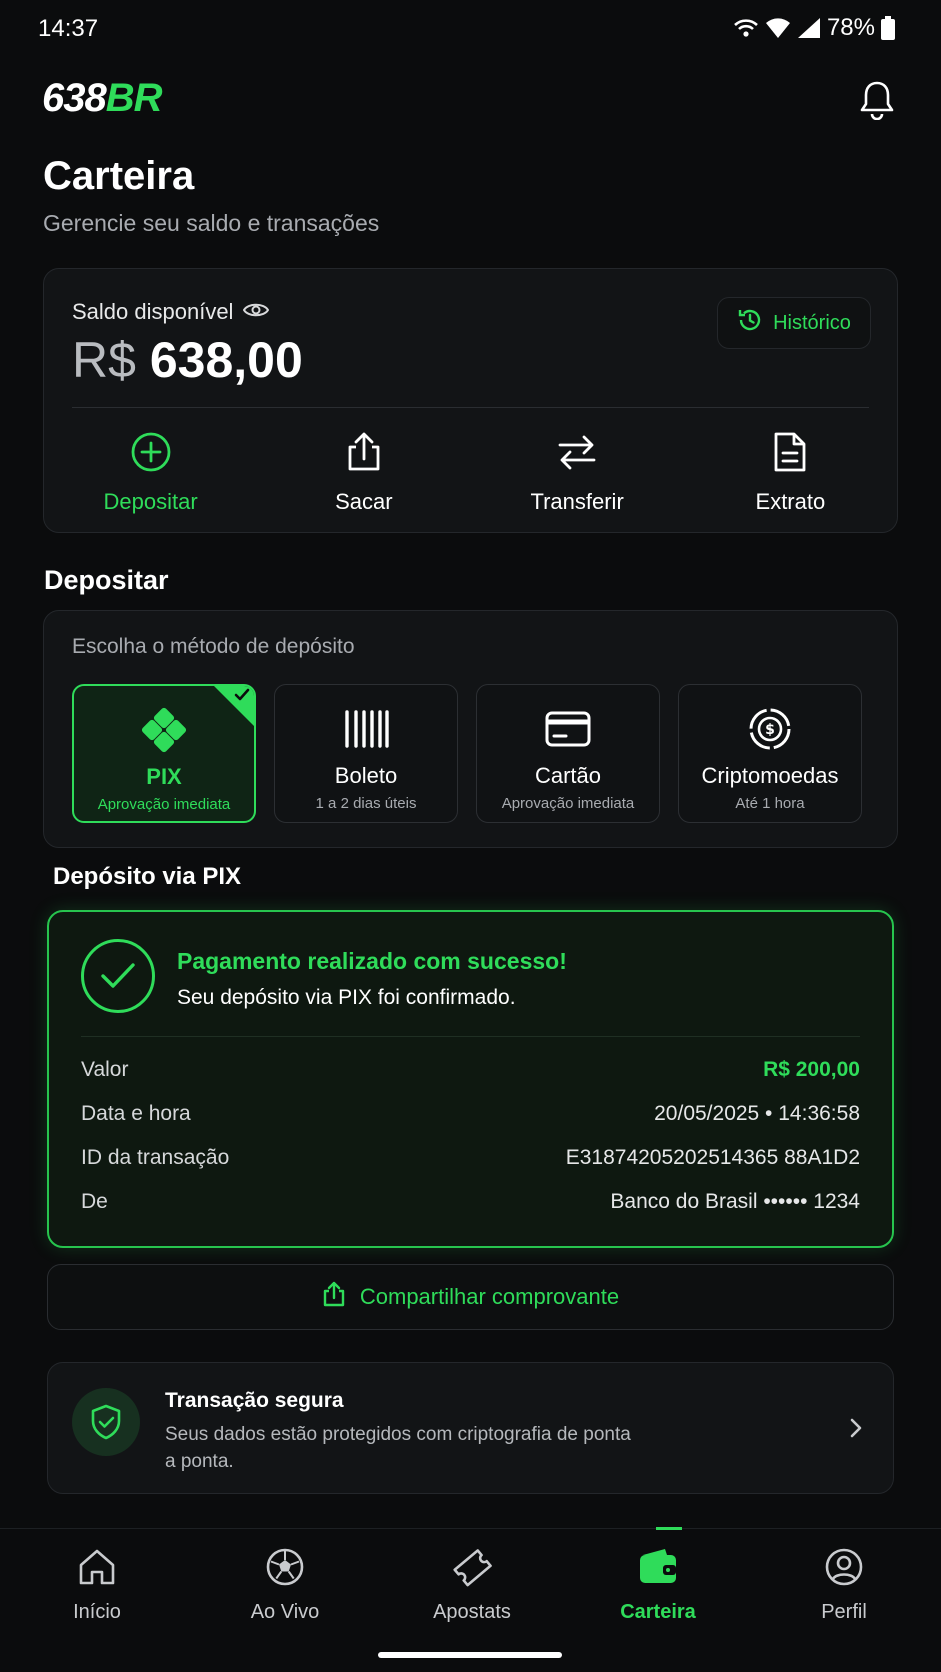  I want to click on nav-label: Ao Vivo, so click(285, 1612).